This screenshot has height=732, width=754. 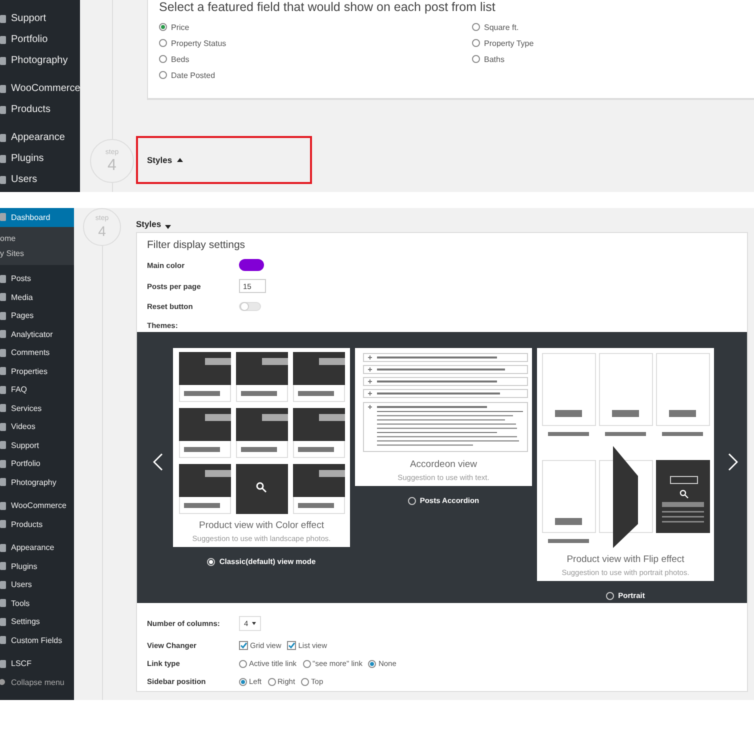 What do you see at coordinates (37, 682) in the screenshot?
I see `sidebar-item: Collapse menu` at bounding box center [37, 682].